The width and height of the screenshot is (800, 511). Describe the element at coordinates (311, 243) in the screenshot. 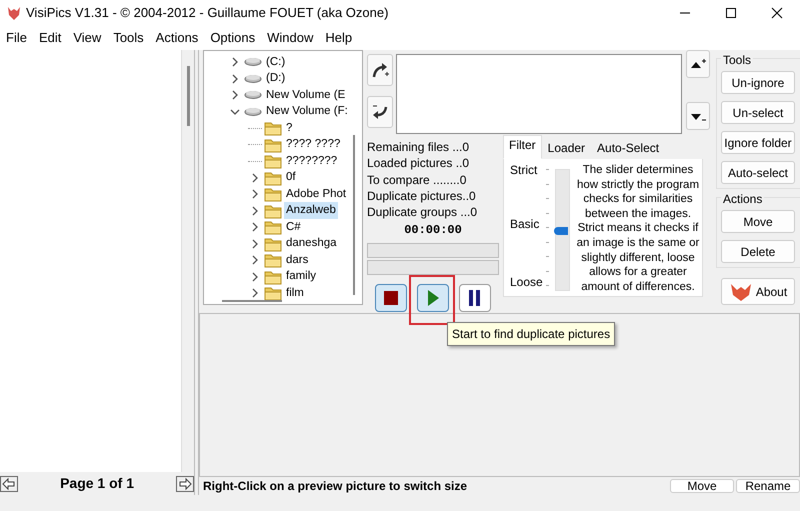

I see `tree-item: daneshga` at that location.